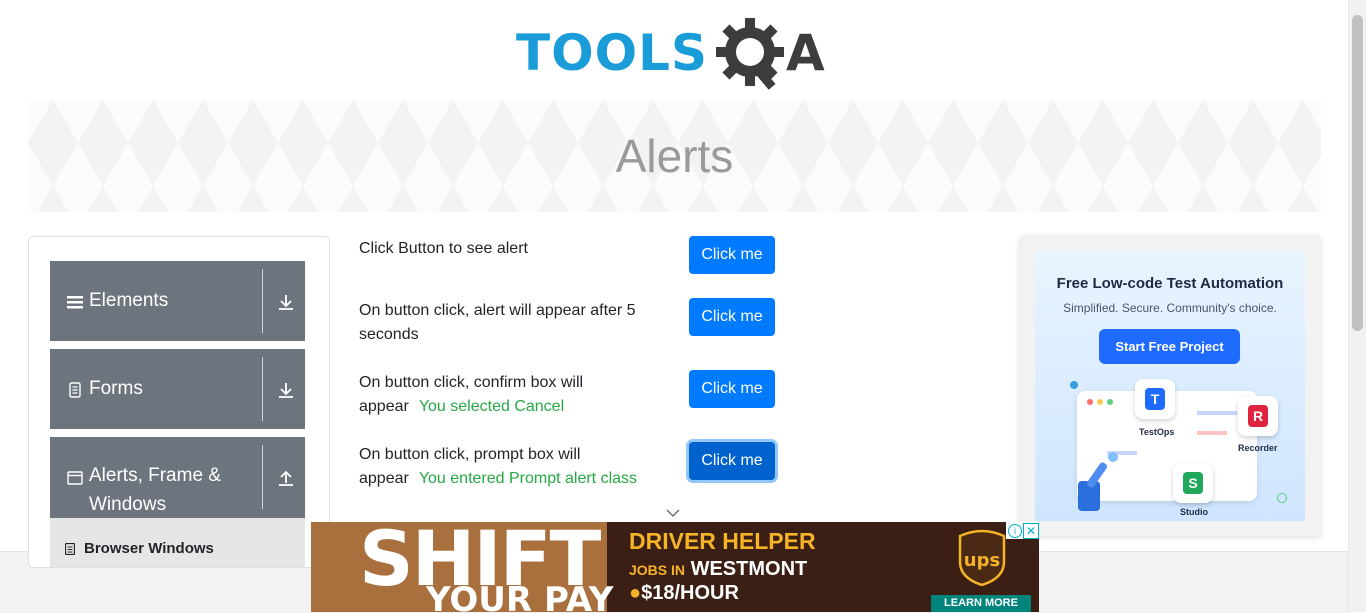 This screenshot has width=1366, height=613. I want to click on ad-subheadline: YOUR PAY, so click(520, 596).